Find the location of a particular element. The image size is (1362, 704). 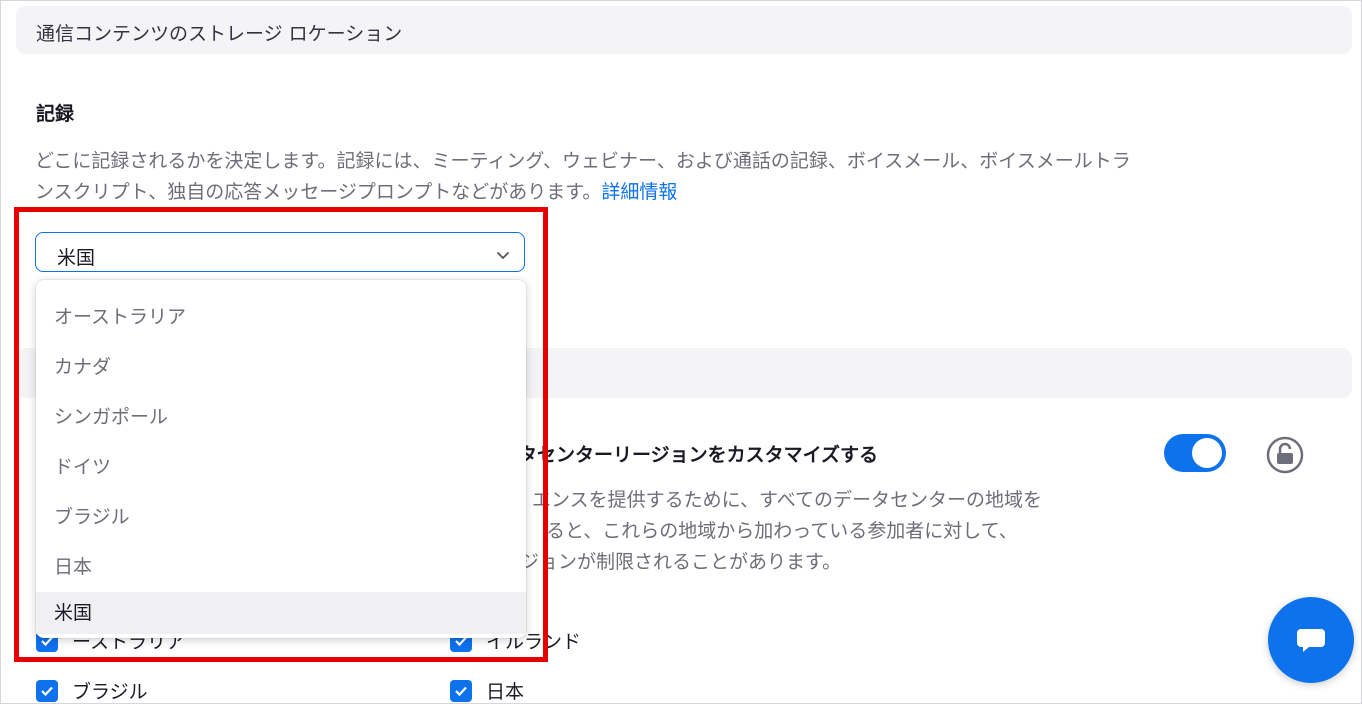

chat-button is located at coordinates (1311, 640).